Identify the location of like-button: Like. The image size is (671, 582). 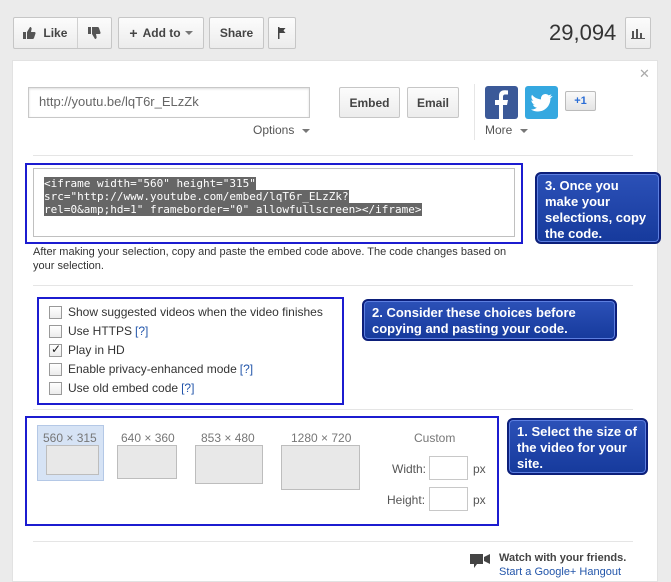
(62, 33).